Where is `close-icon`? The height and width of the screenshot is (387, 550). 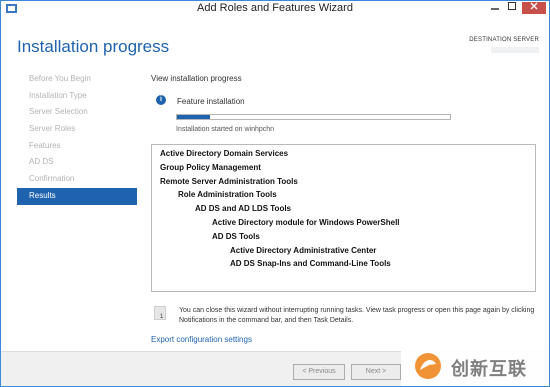
close-icon is located at coordinates (534, 6).